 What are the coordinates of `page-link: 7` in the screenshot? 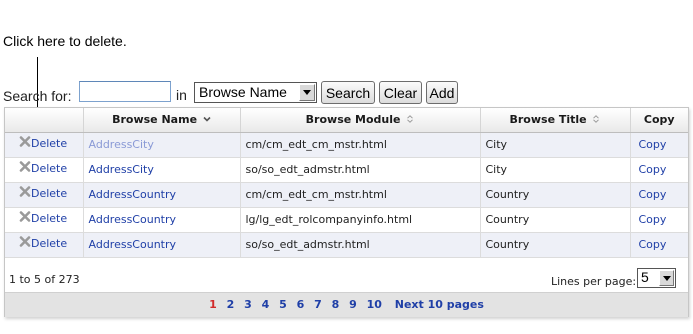 It's located at (318, 304).